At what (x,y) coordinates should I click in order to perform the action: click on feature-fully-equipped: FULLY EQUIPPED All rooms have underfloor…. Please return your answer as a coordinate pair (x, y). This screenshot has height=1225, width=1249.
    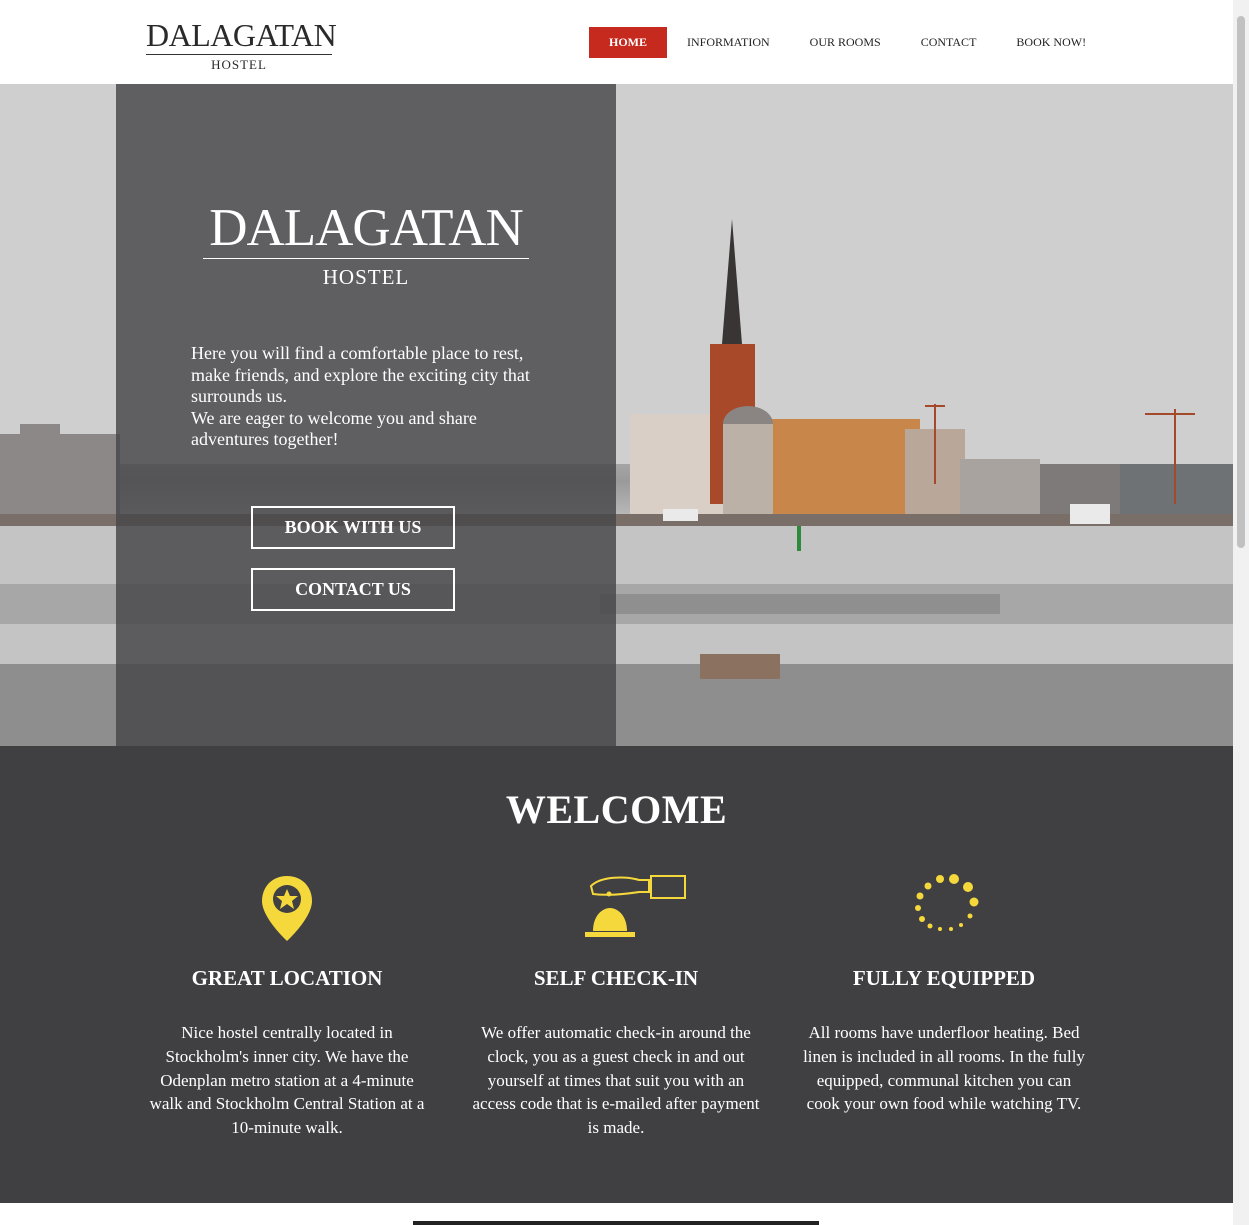
    Looking at the image, I should click on (944, 991).